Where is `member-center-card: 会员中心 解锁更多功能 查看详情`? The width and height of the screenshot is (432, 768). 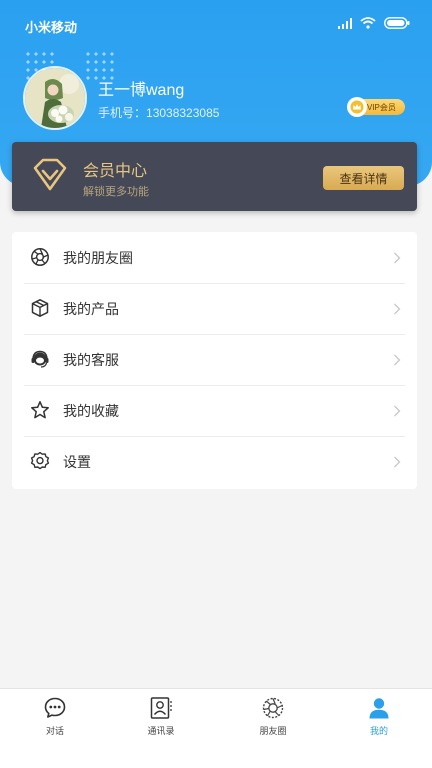
member-center-card: 会员中心 解锁更多功能 查看详情 is located at coordinates (214, 176).